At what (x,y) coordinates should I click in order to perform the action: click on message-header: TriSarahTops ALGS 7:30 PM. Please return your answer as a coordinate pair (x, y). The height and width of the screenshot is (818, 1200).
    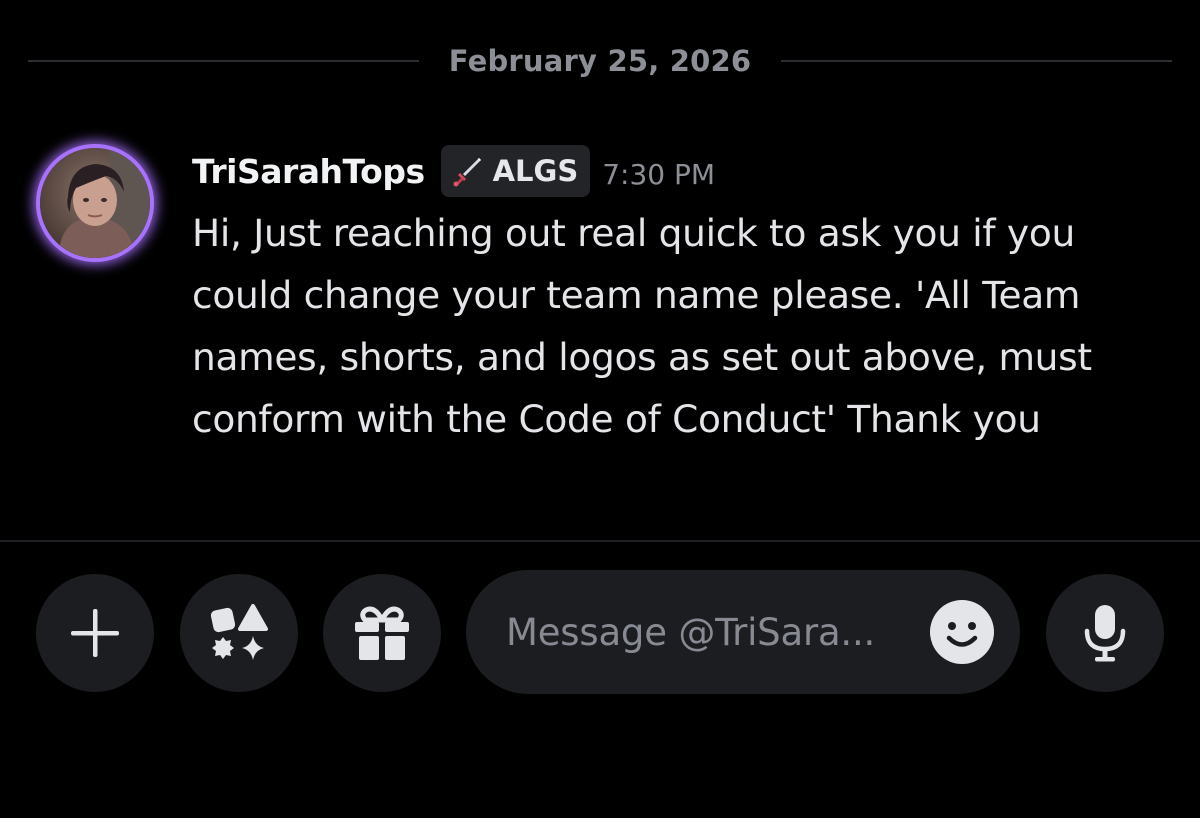
    Looking at the image, I should click on (453, 171).